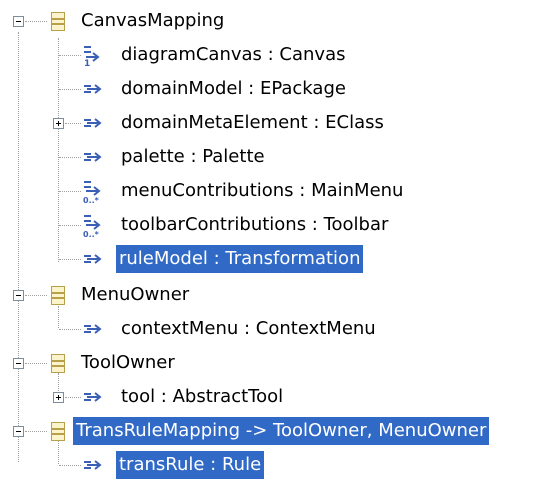 This screenshot has height=482, width=542. I want to click on tree-node-canvas-mapping: CanvasMapping, so click(271, 21).